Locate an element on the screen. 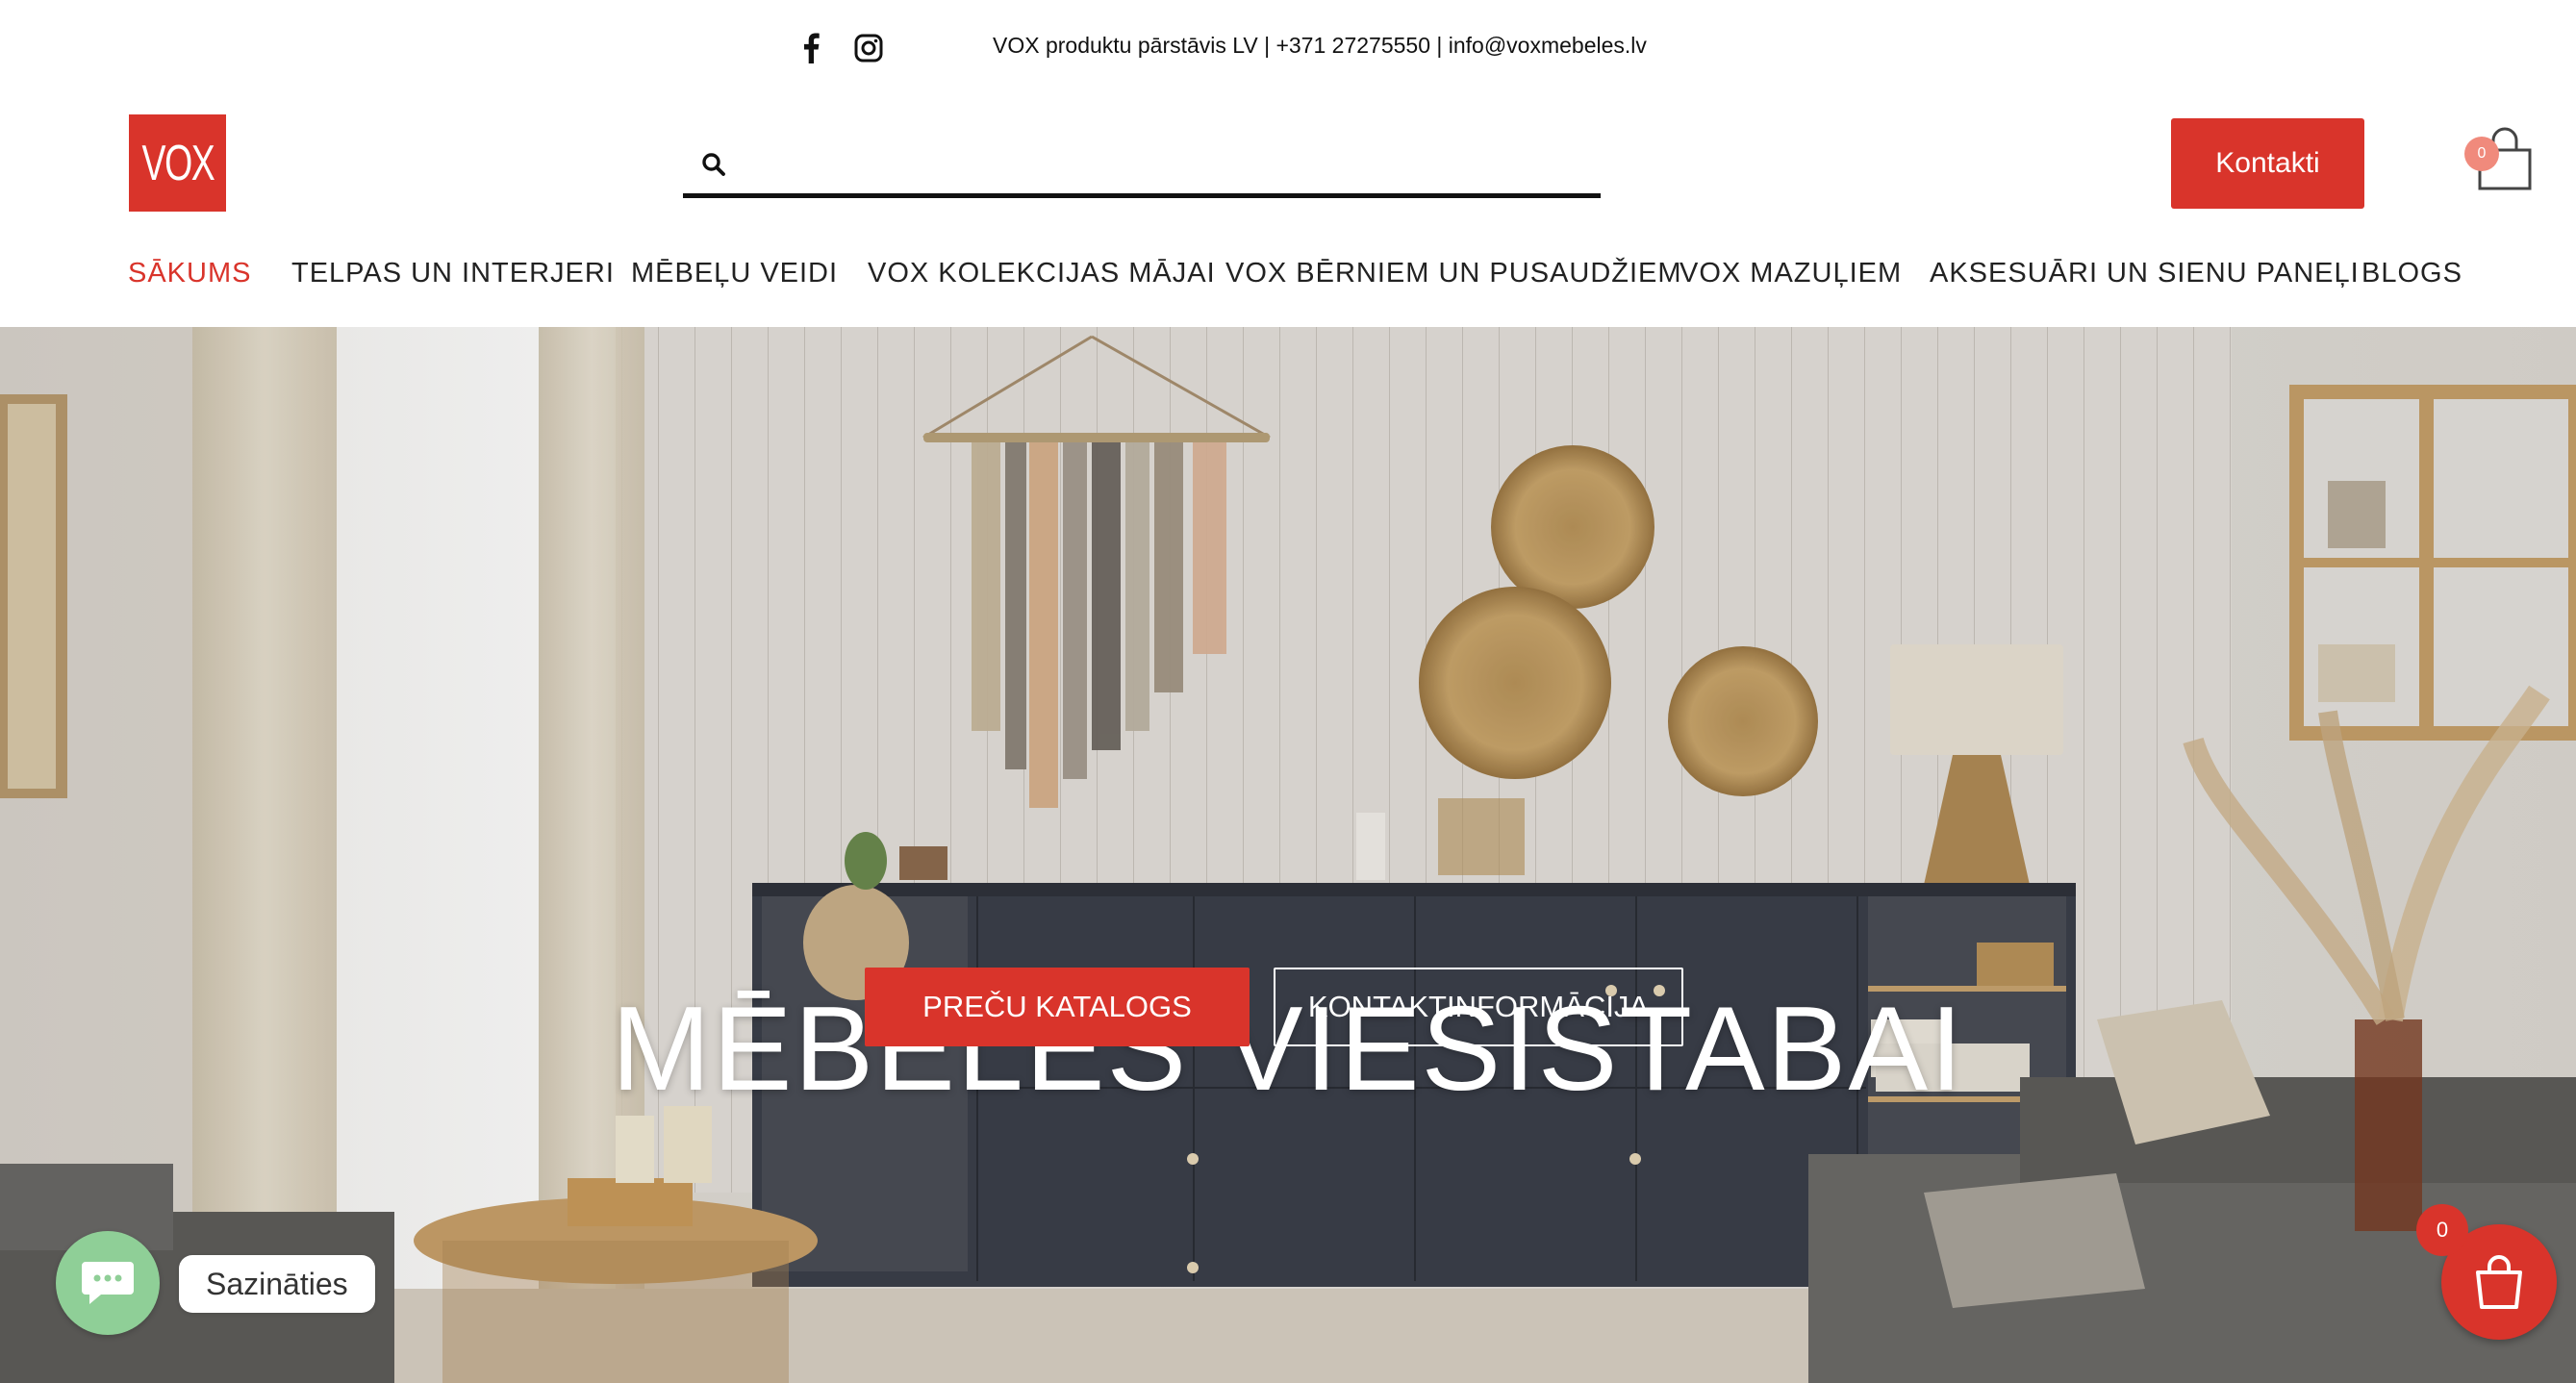 This screenshot has height=1383, width=2576. kontakti-button: Kontakti is located at coordinates (2267, 163).